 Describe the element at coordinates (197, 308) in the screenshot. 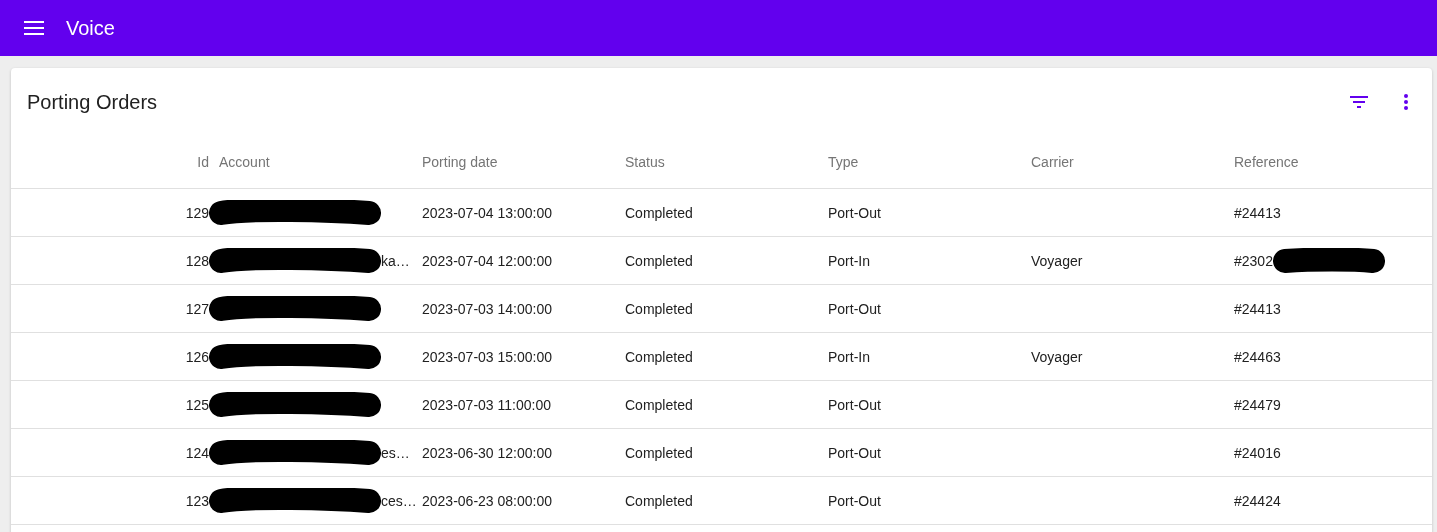

I see `table-cell: 127` at that location.